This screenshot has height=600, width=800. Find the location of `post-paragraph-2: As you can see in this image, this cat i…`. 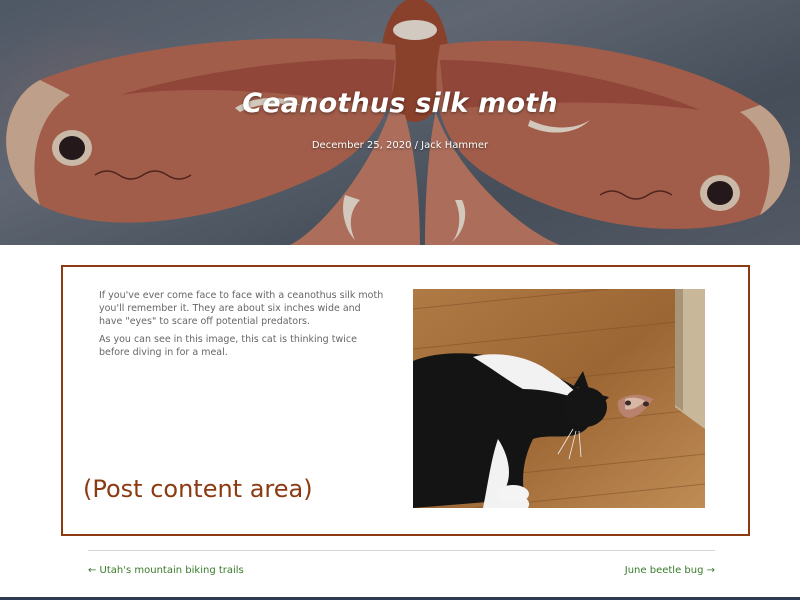

post-paragraph-2: As you can see in this image, this cat i… is located at coordinates (228, 346).